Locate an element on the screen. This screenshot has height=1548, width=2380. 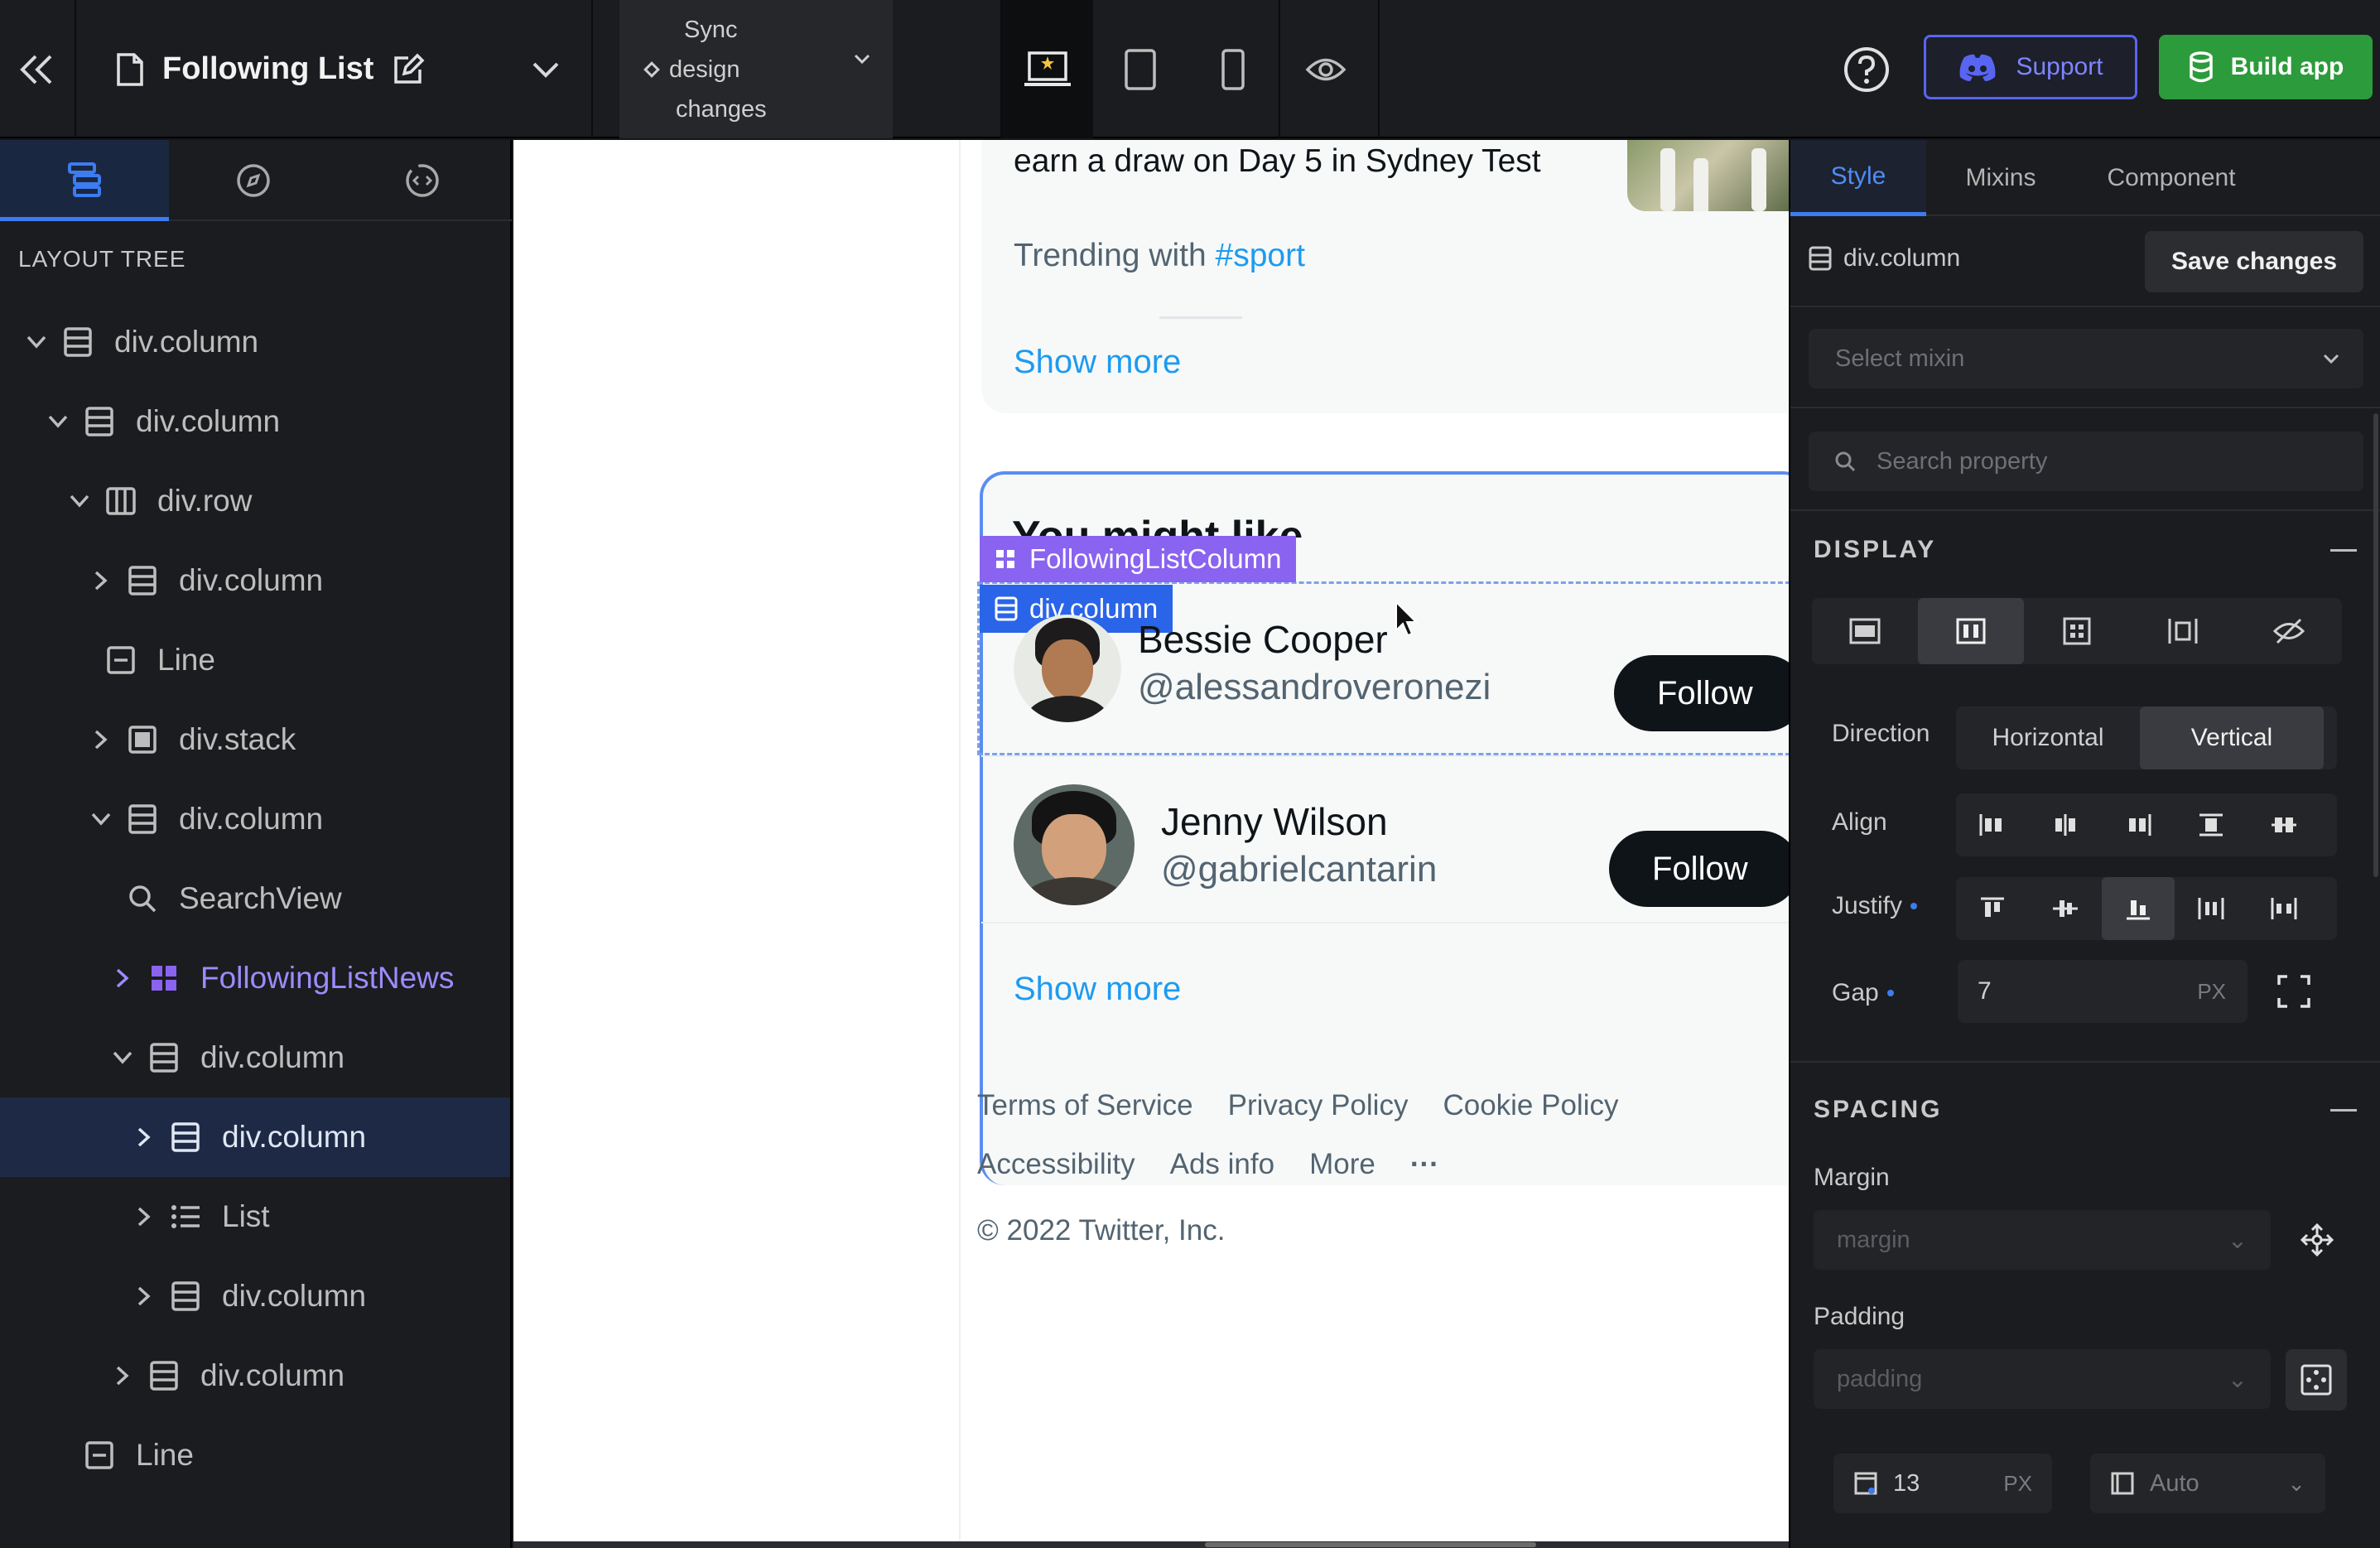
collapse-spacing-button is located at coordinates (2343, 1110).